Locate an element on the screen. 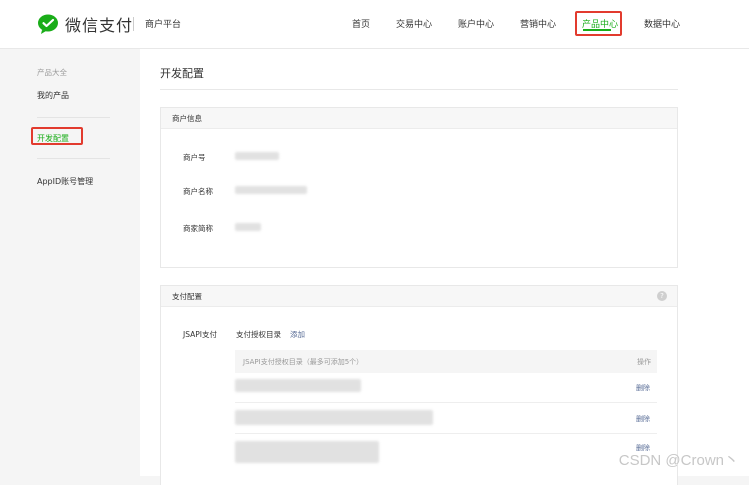 This screenshot has width=749, height=485. page-title: 开发配置 is located at coordinates (182, 73).